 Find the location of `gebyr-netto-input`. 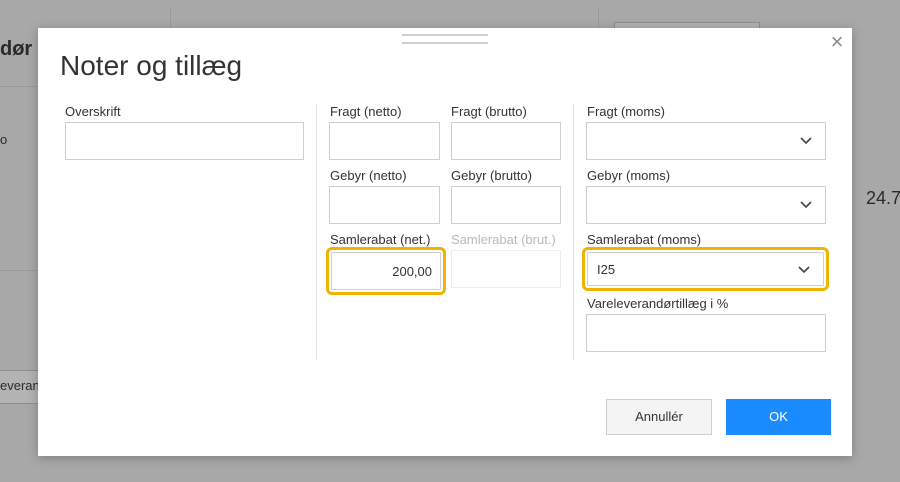

gebyr-netto-input is located at coordinates (384, 205).